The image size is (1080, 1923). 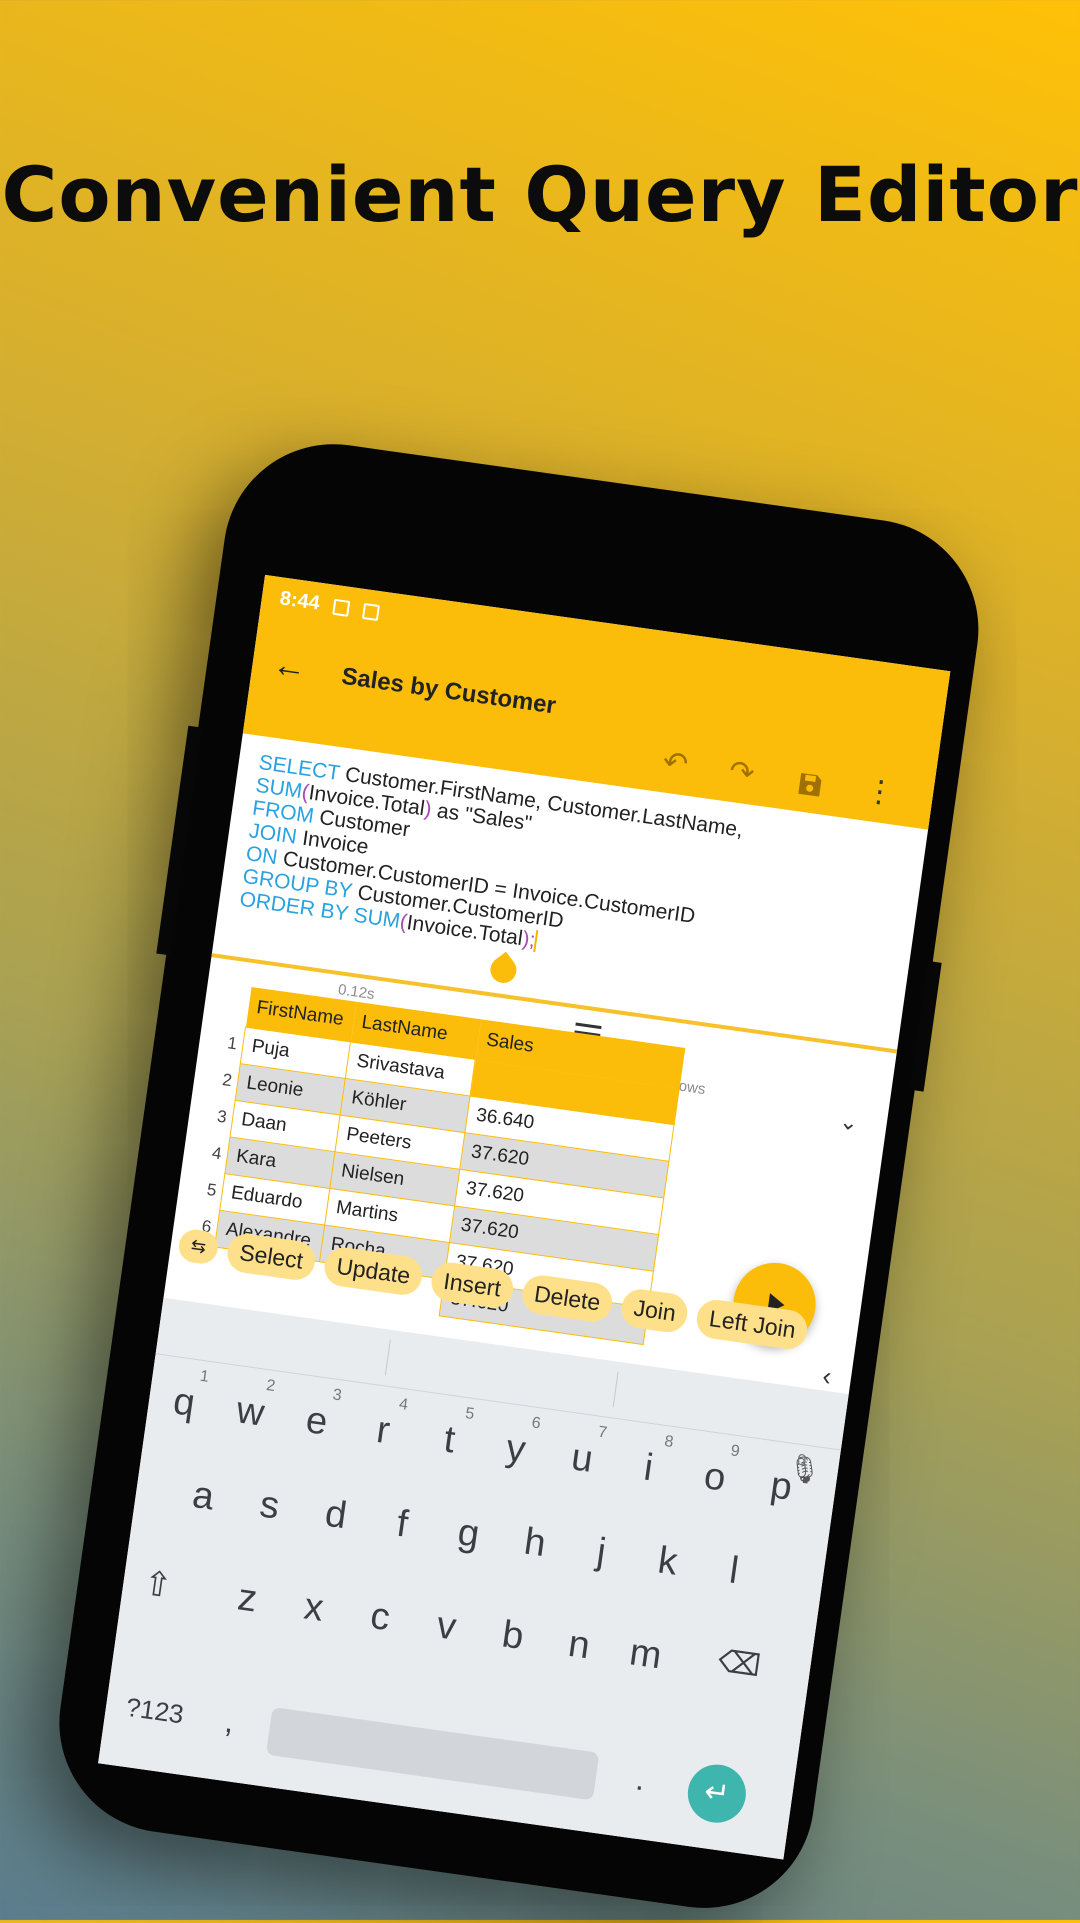 I want to click on symbols-key: ?123, so click(x=154, y=1711).